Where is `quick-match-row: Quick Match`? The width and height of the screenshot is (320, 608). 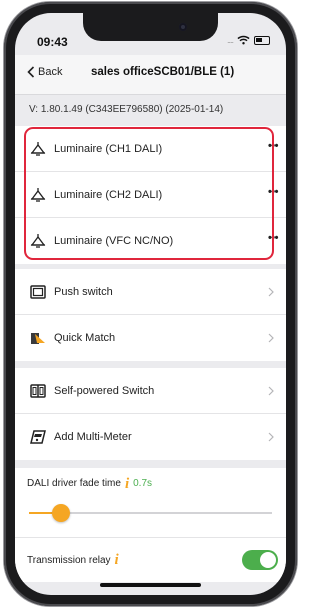
quick-match-row: Quick Match is located at coordinates (150, 338).